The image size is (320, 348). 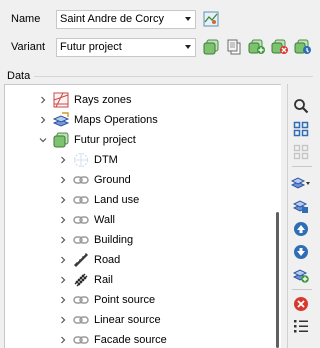 I want to click on name-select: Saint Andre de Corcy, so click(x=126, y=19).